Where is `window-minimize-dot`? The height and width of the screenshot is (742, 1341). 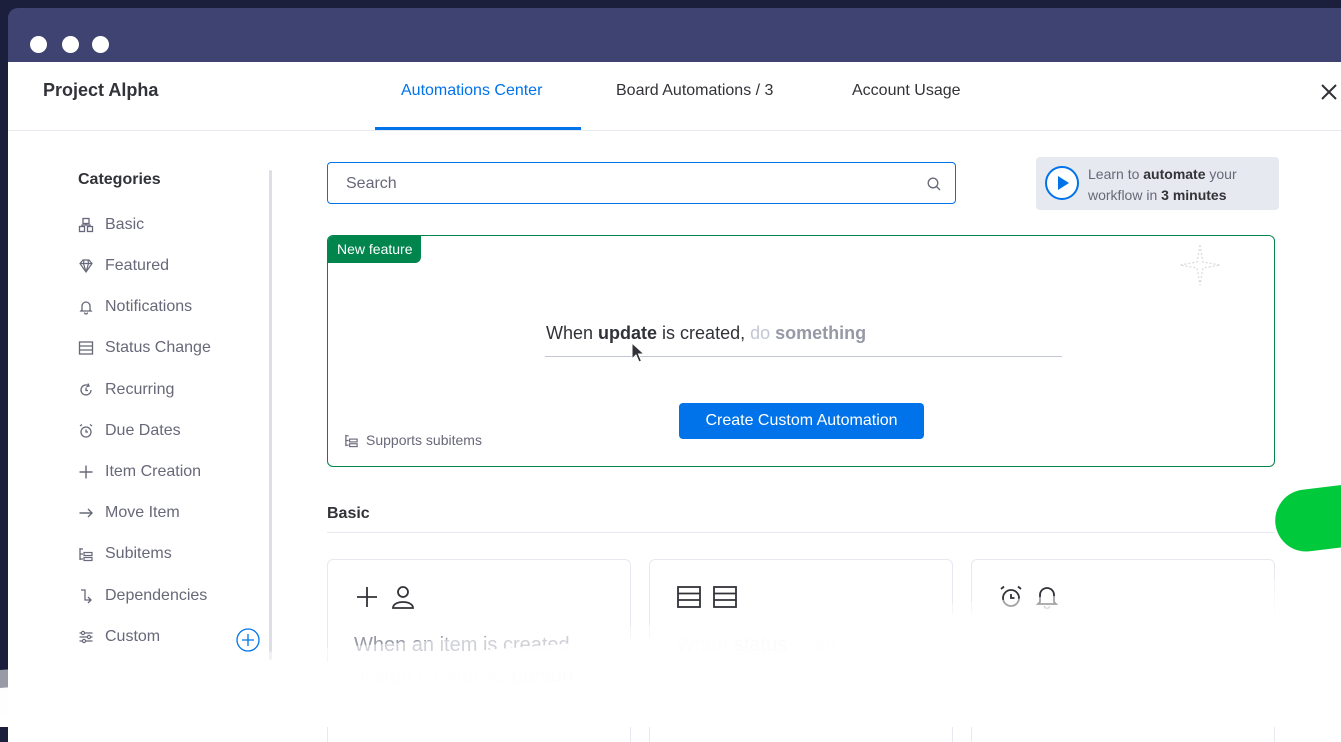
window-minimize-dot is located at coordinates (70, 44).